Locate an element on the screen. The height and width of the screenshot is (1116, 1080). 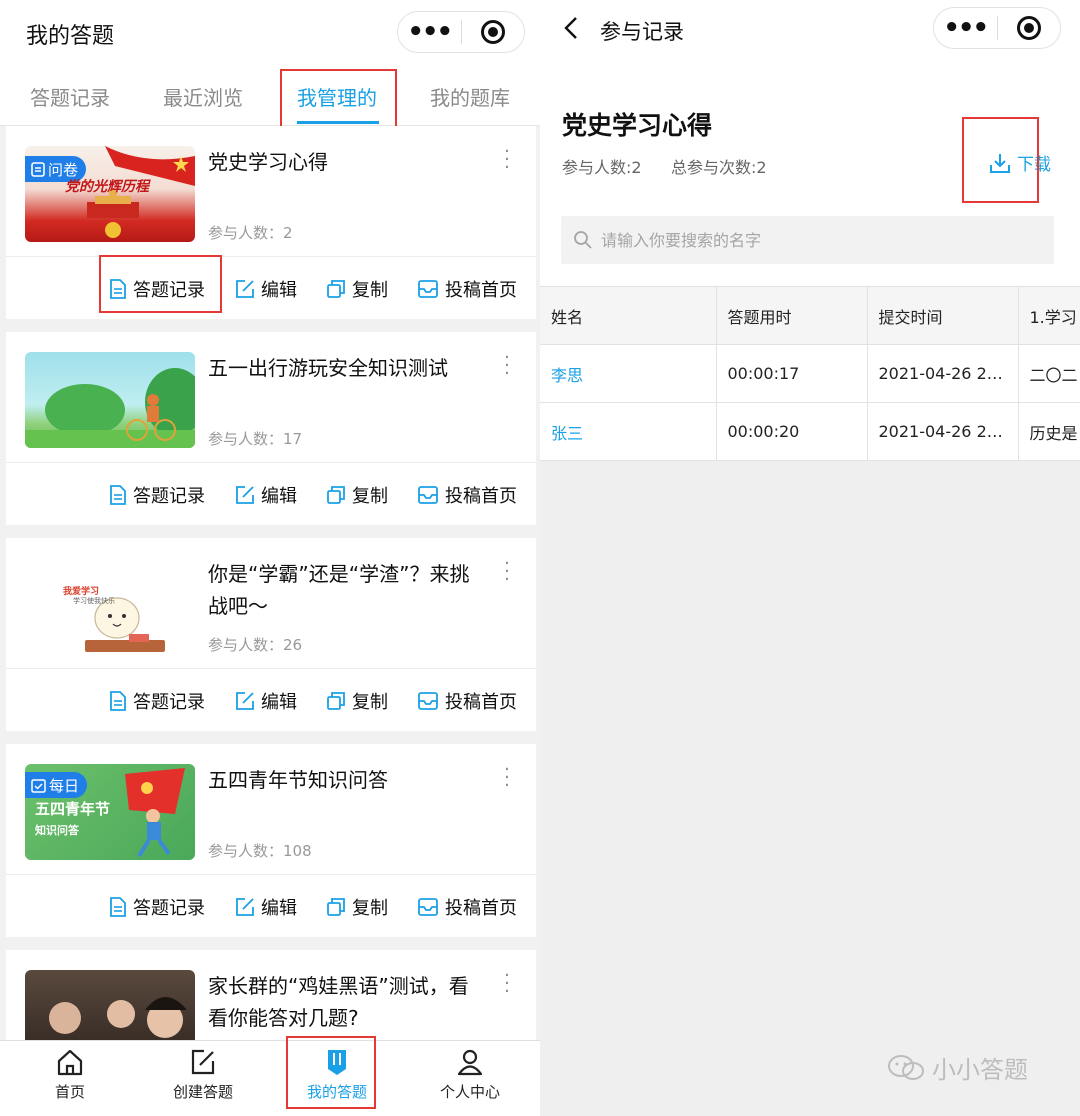
document-icon is located at coordinates (118, 701).